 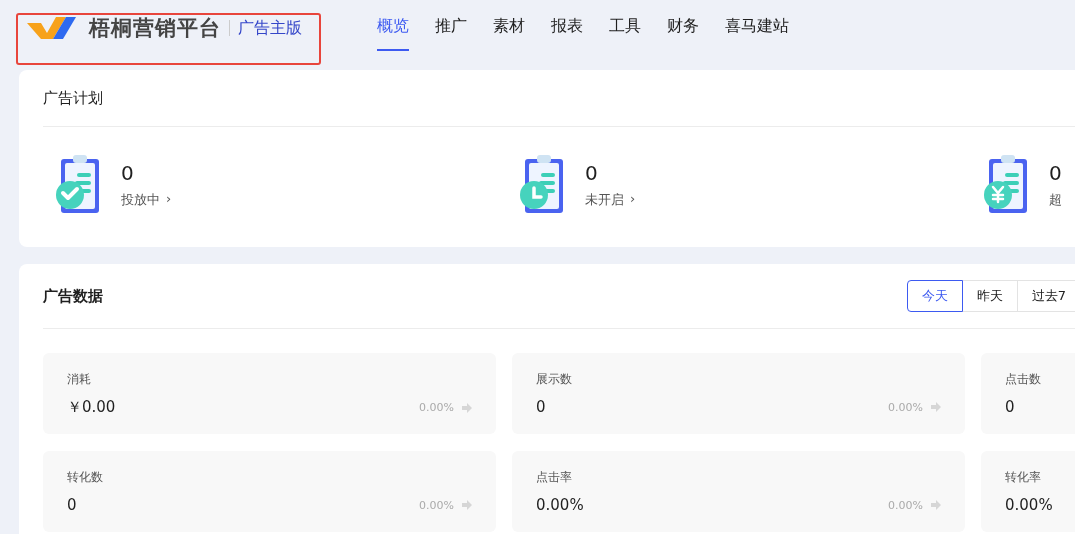 What do you see at coordinates (610, 200) in the screenshot?
I see `stat-link: 未开启 ›` at bounding box center [610, 200].